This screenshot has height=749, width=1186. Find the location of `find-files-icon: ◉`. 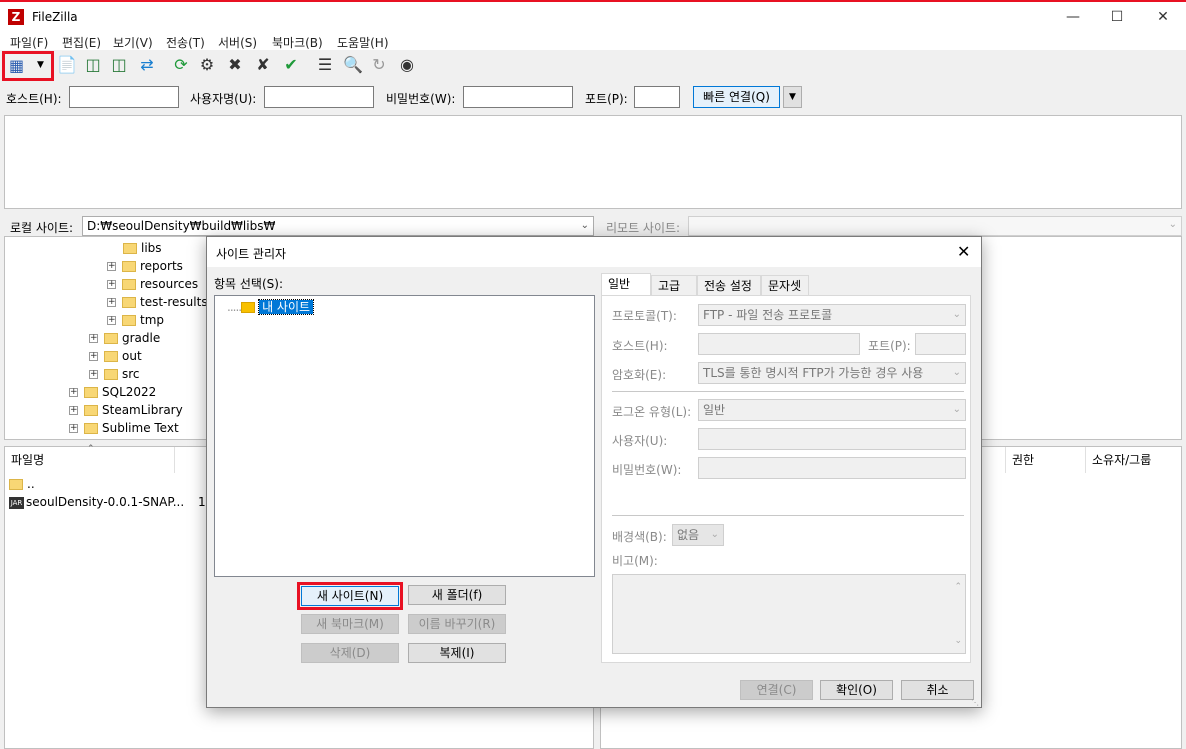

find-files-icon: ◉ is located at coordinates (407, 65).